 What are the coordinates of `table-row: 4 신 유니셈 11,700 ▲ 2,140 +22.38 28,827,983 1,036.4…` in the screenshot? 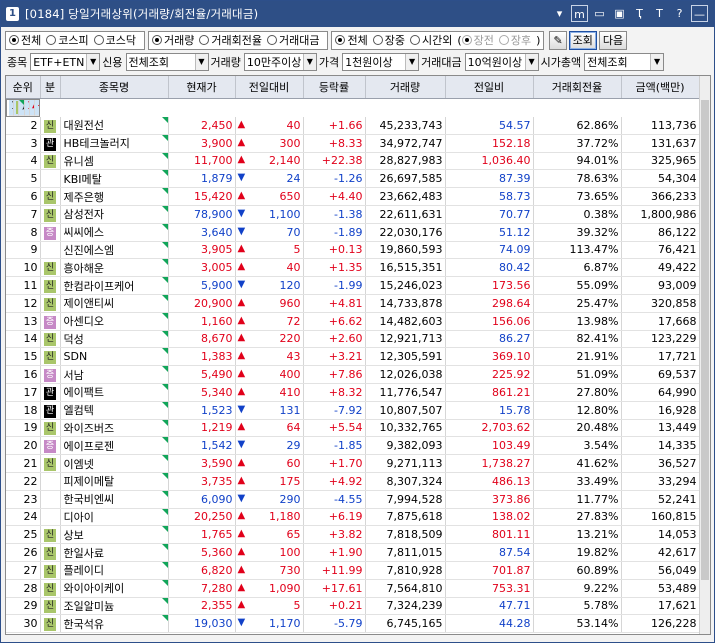 It's located at (353, 161).